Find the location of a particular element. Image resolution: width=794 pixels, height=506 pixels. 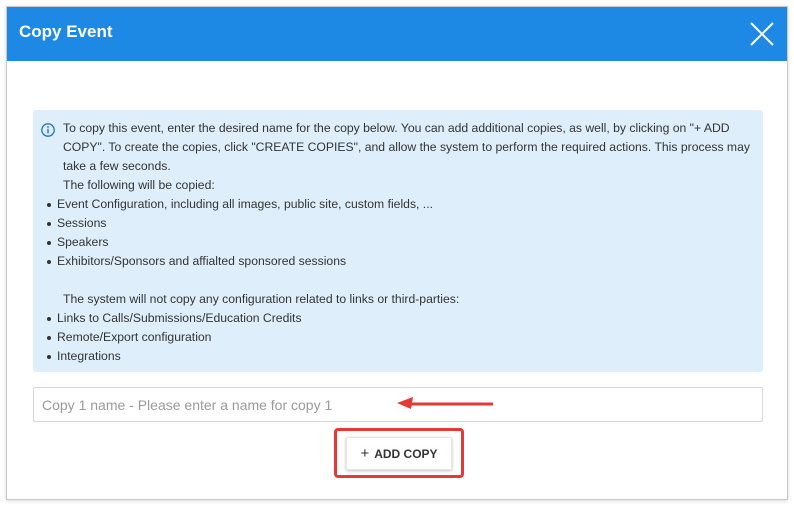

copy-name-input is located at coordinates (398, 404).